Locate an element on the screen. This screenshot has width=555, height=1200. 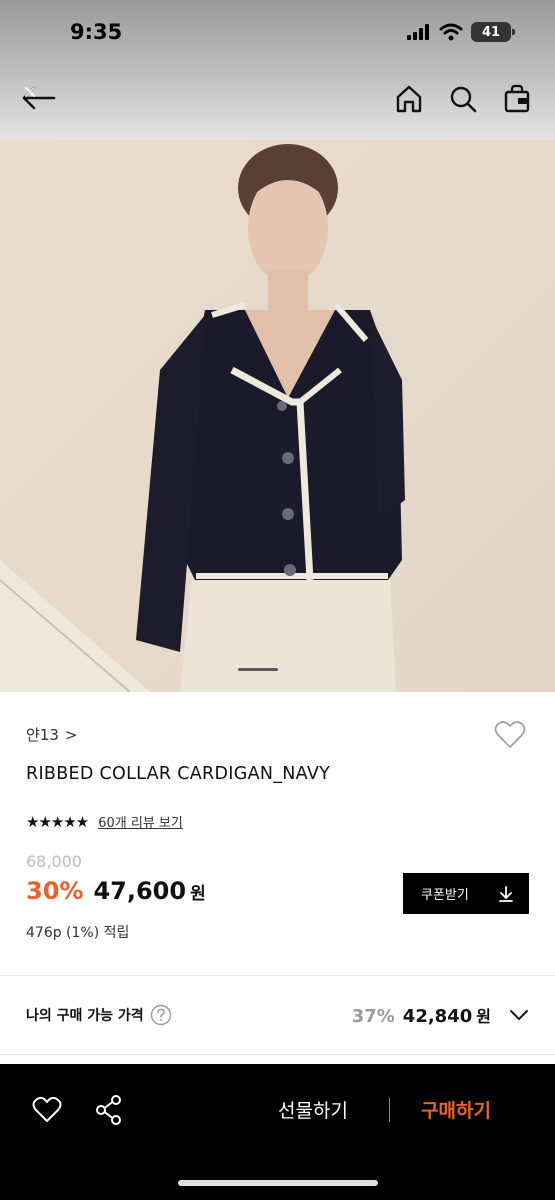
reward-points: 476p (1%) 적립 is located at coordinates (78, 933).